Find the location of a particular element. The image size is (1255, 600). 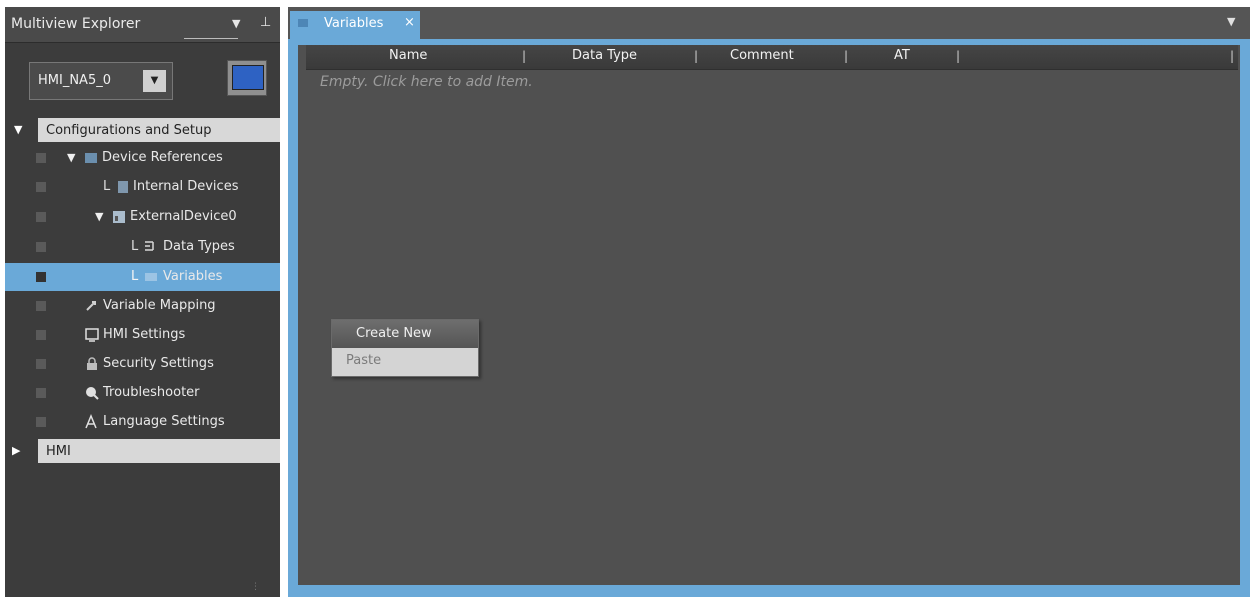

panel-resize-grip: ⋮ is located at coordinates (255, 587).